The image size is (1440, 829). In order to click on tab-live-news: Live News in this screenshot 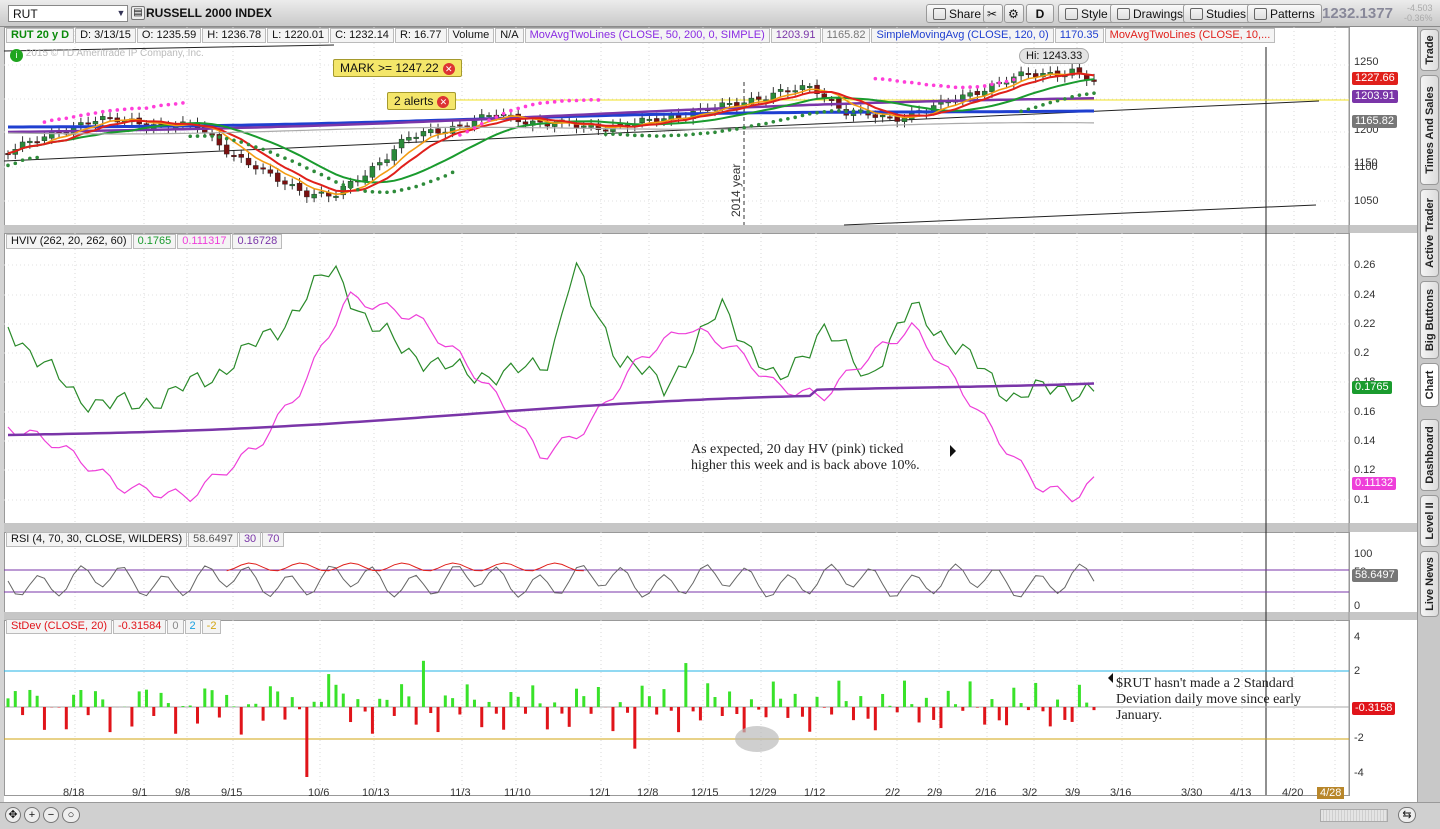, I will do `click(1429, 584)`.